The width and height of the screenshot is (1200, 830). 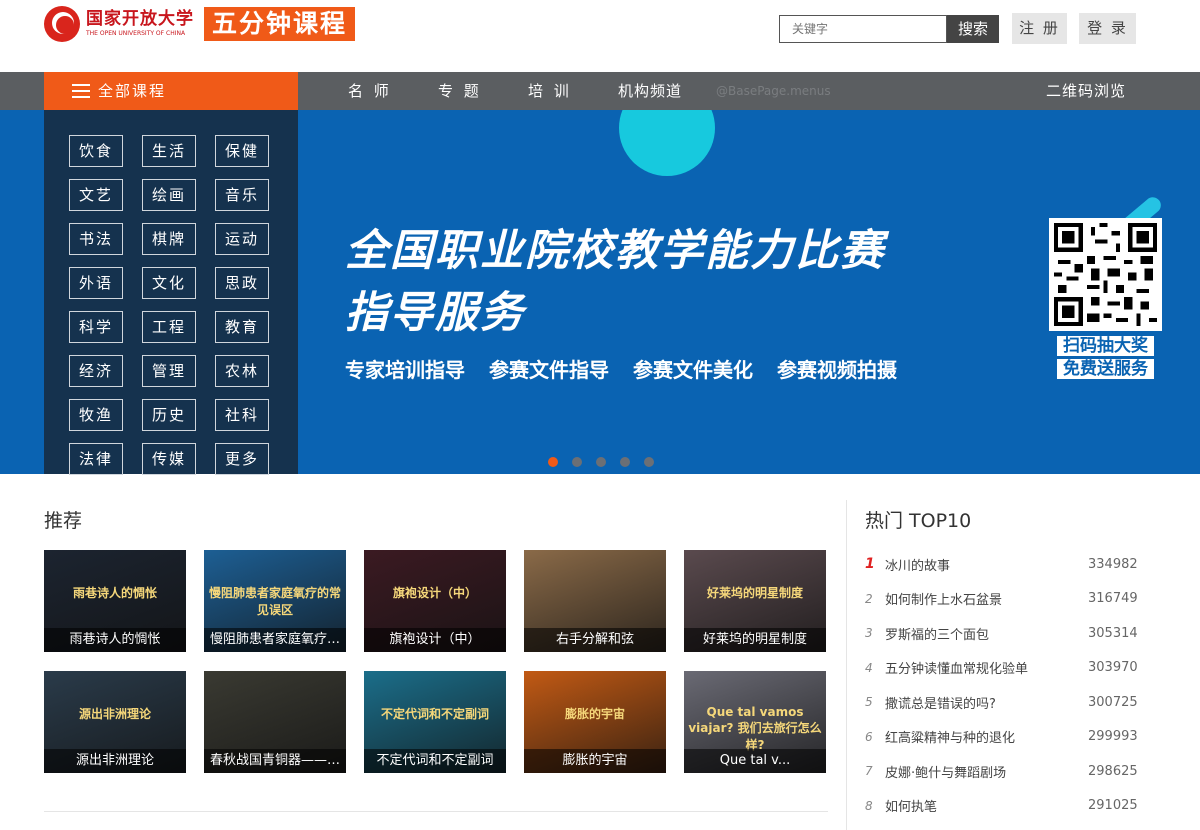 I want to click on course-card: 源出非洲理论 源出非洲理论, so click(x=115, y=722).